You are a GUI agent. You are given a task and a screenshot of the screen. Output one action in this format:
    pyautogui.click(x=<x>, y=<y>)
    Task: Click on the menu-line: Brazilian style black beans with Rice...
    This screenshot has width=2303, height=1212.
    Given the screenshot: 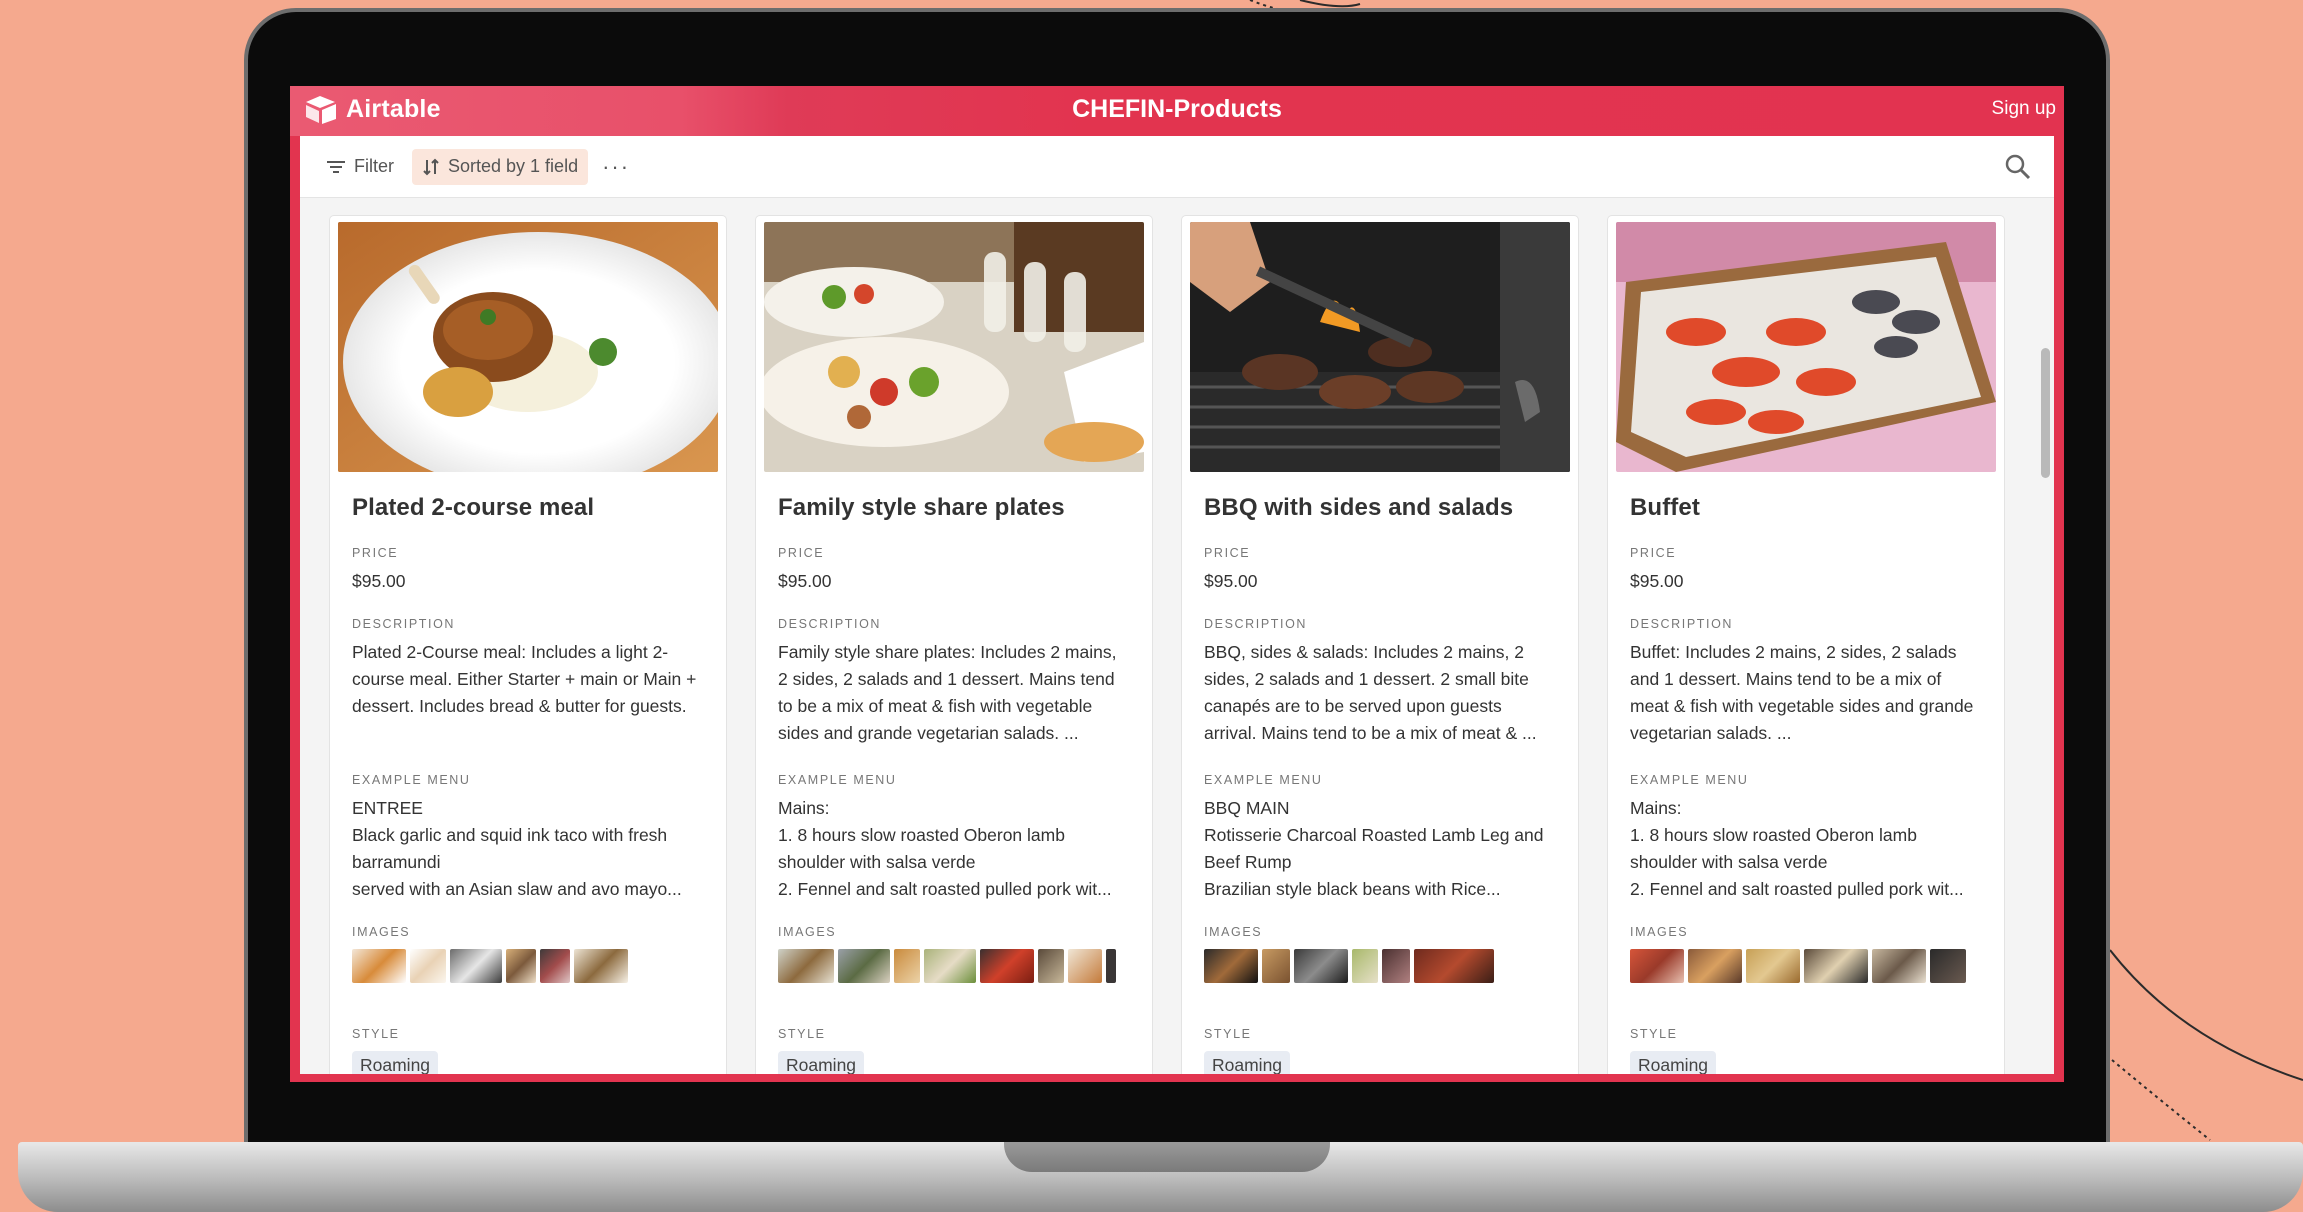 What is the action you would take?
    pyautogui.click(x=1352, y=889)
    